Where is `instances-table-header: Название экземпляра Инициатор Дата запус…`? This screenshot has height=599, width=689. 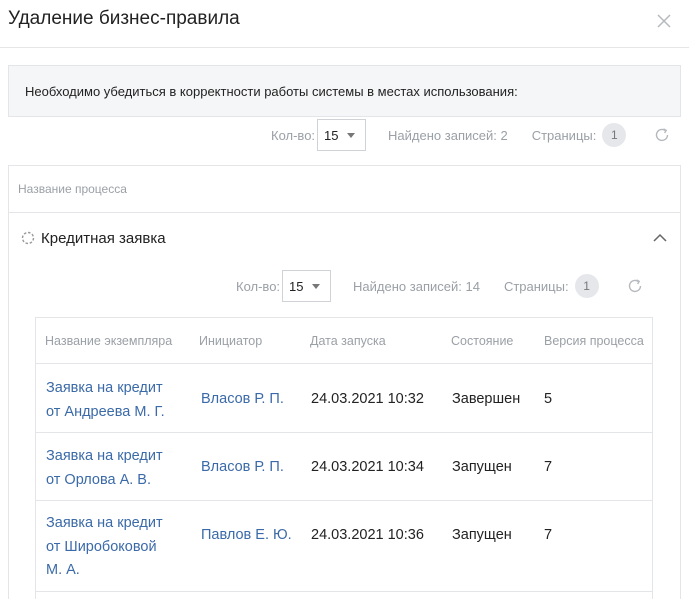 instances-table-header: Название экземпляра Инициатор Дата запус… is located at coordinates (344, 341).